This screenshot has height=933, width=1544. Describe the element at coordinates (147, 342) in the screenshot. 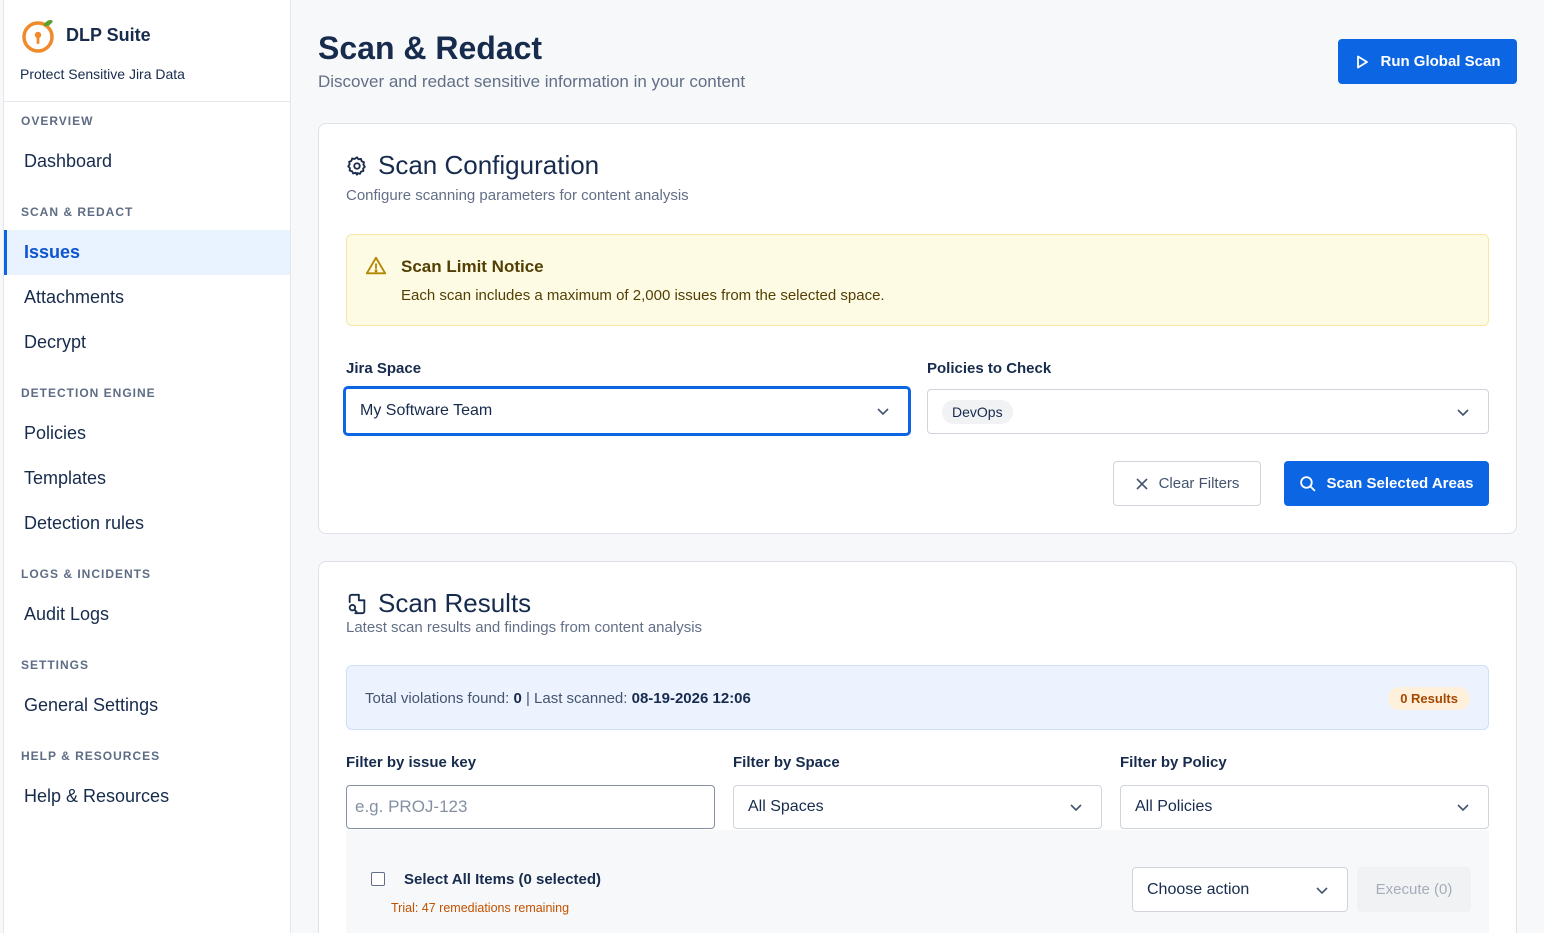

I see `sidebar-item-decrypt: Decrypt` at that location.